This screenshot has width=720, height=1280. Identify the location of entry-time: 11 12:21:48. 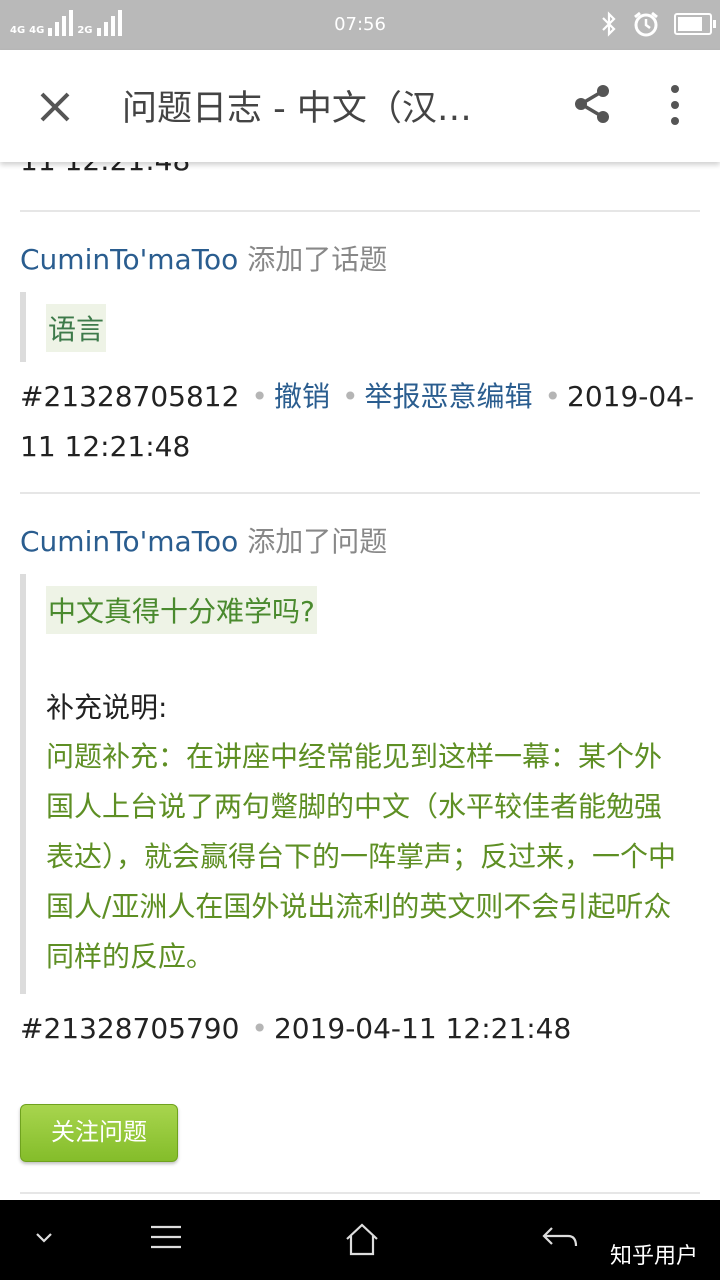
(105, 446).